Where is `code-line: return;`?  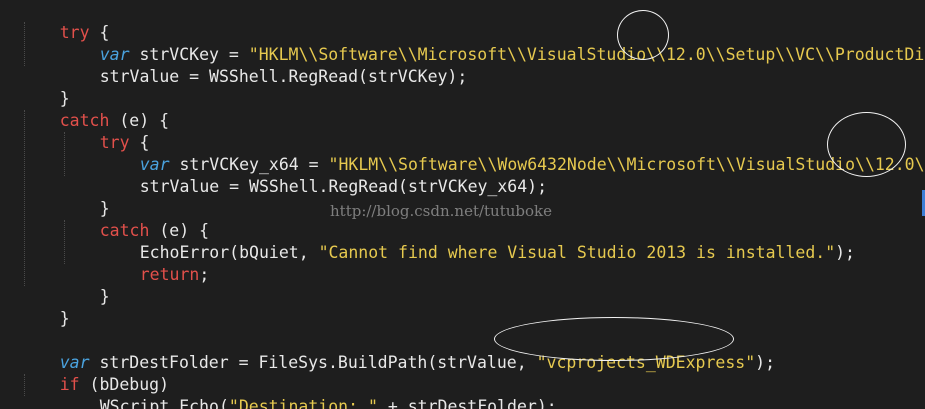
code-line: return; is located at coordinates (155, 263).